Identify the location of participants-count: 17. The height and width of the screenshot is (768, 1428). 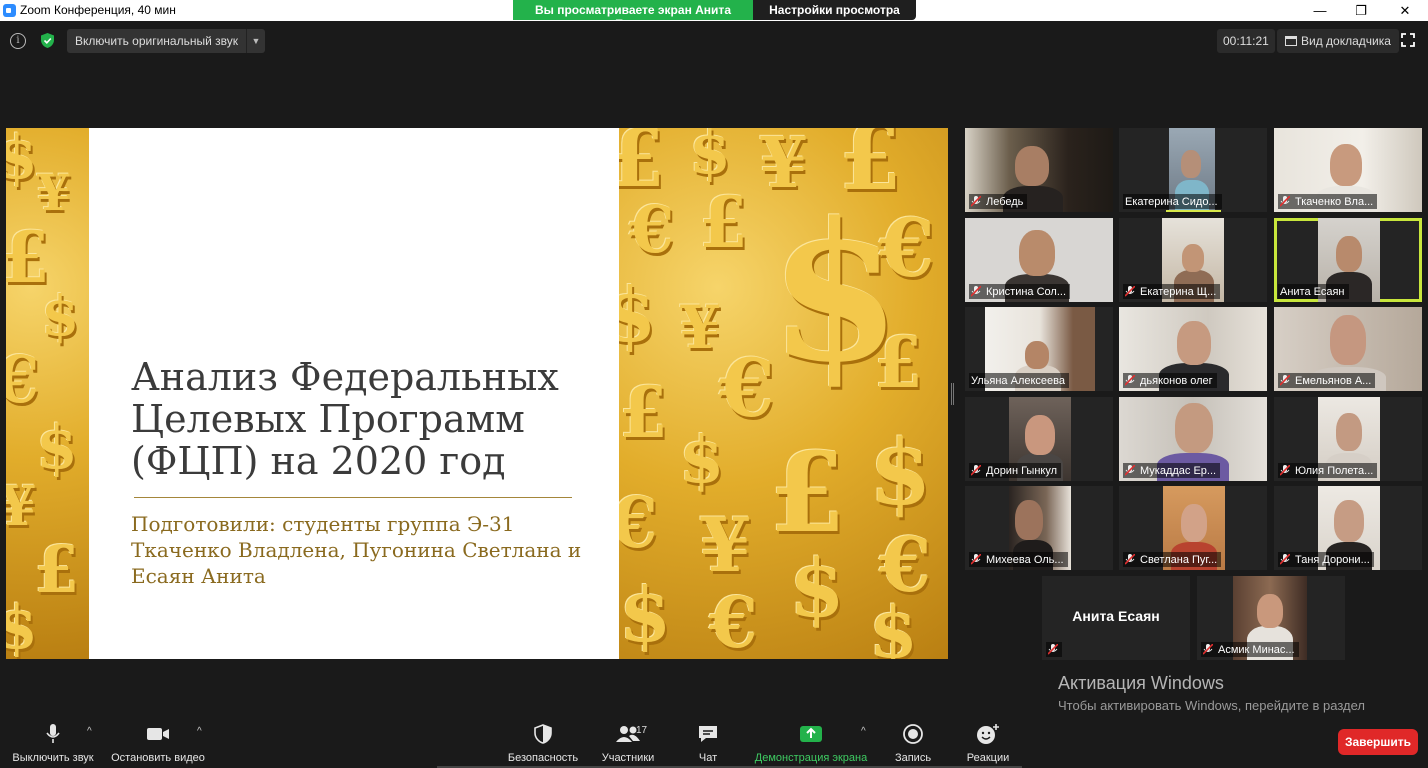
(642, 730).